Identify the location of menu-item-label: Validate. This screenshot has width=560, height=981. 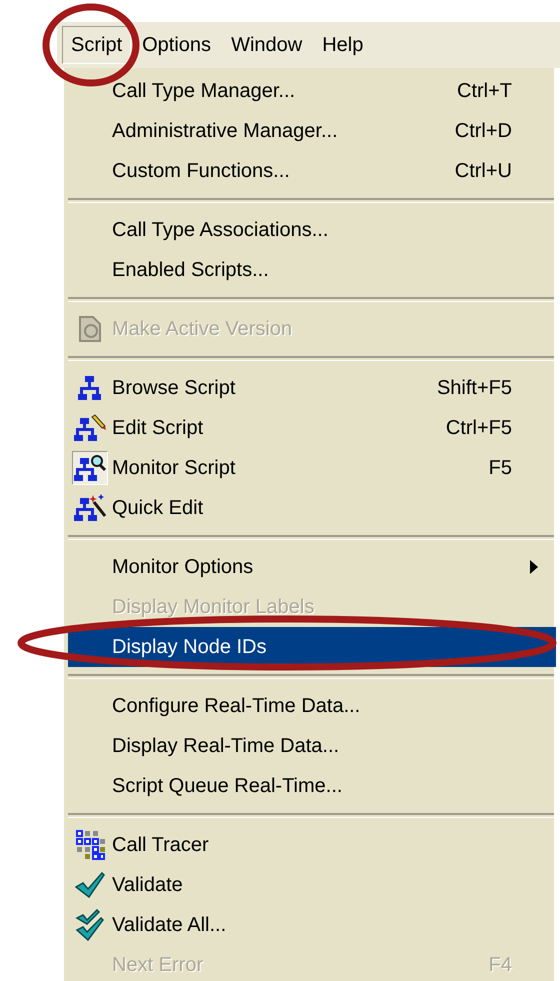
(148, 885).